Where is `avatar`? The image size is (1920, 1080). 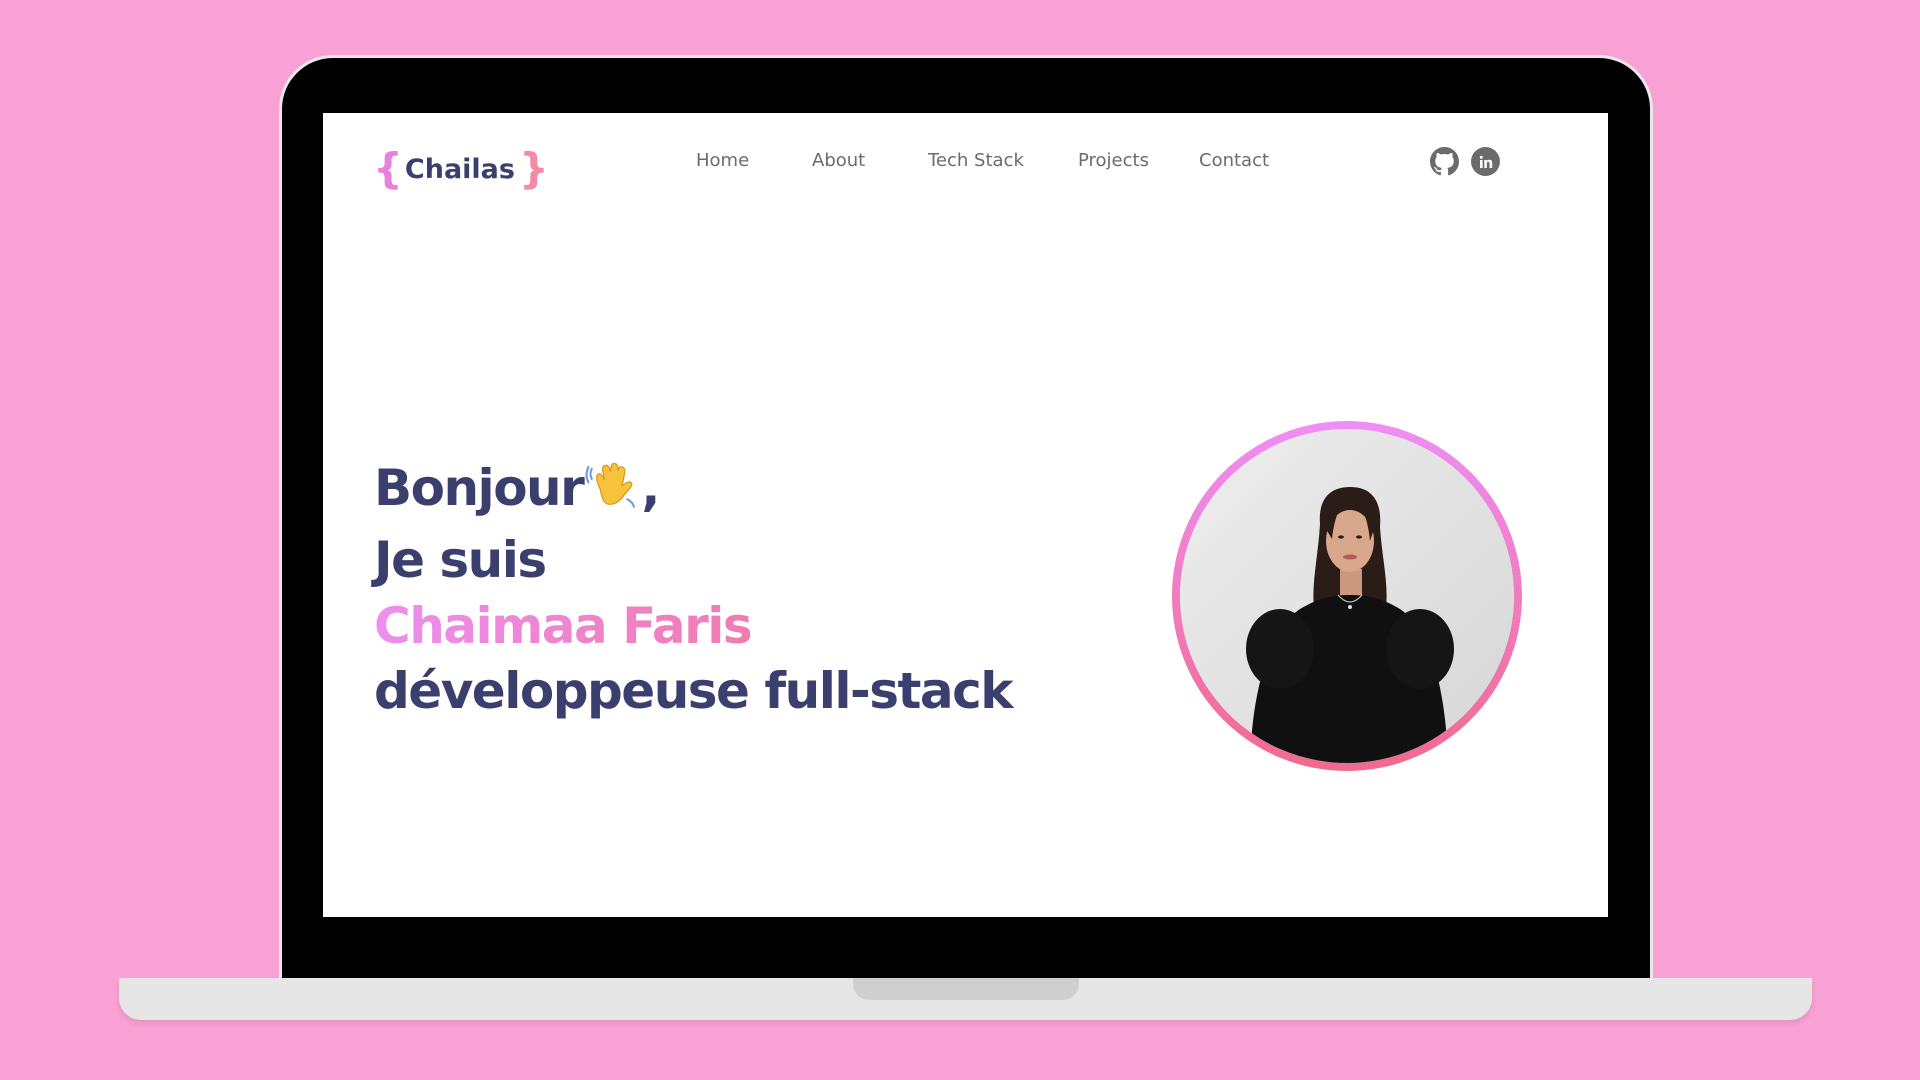 avatar is located at coordinates (1347, 596).